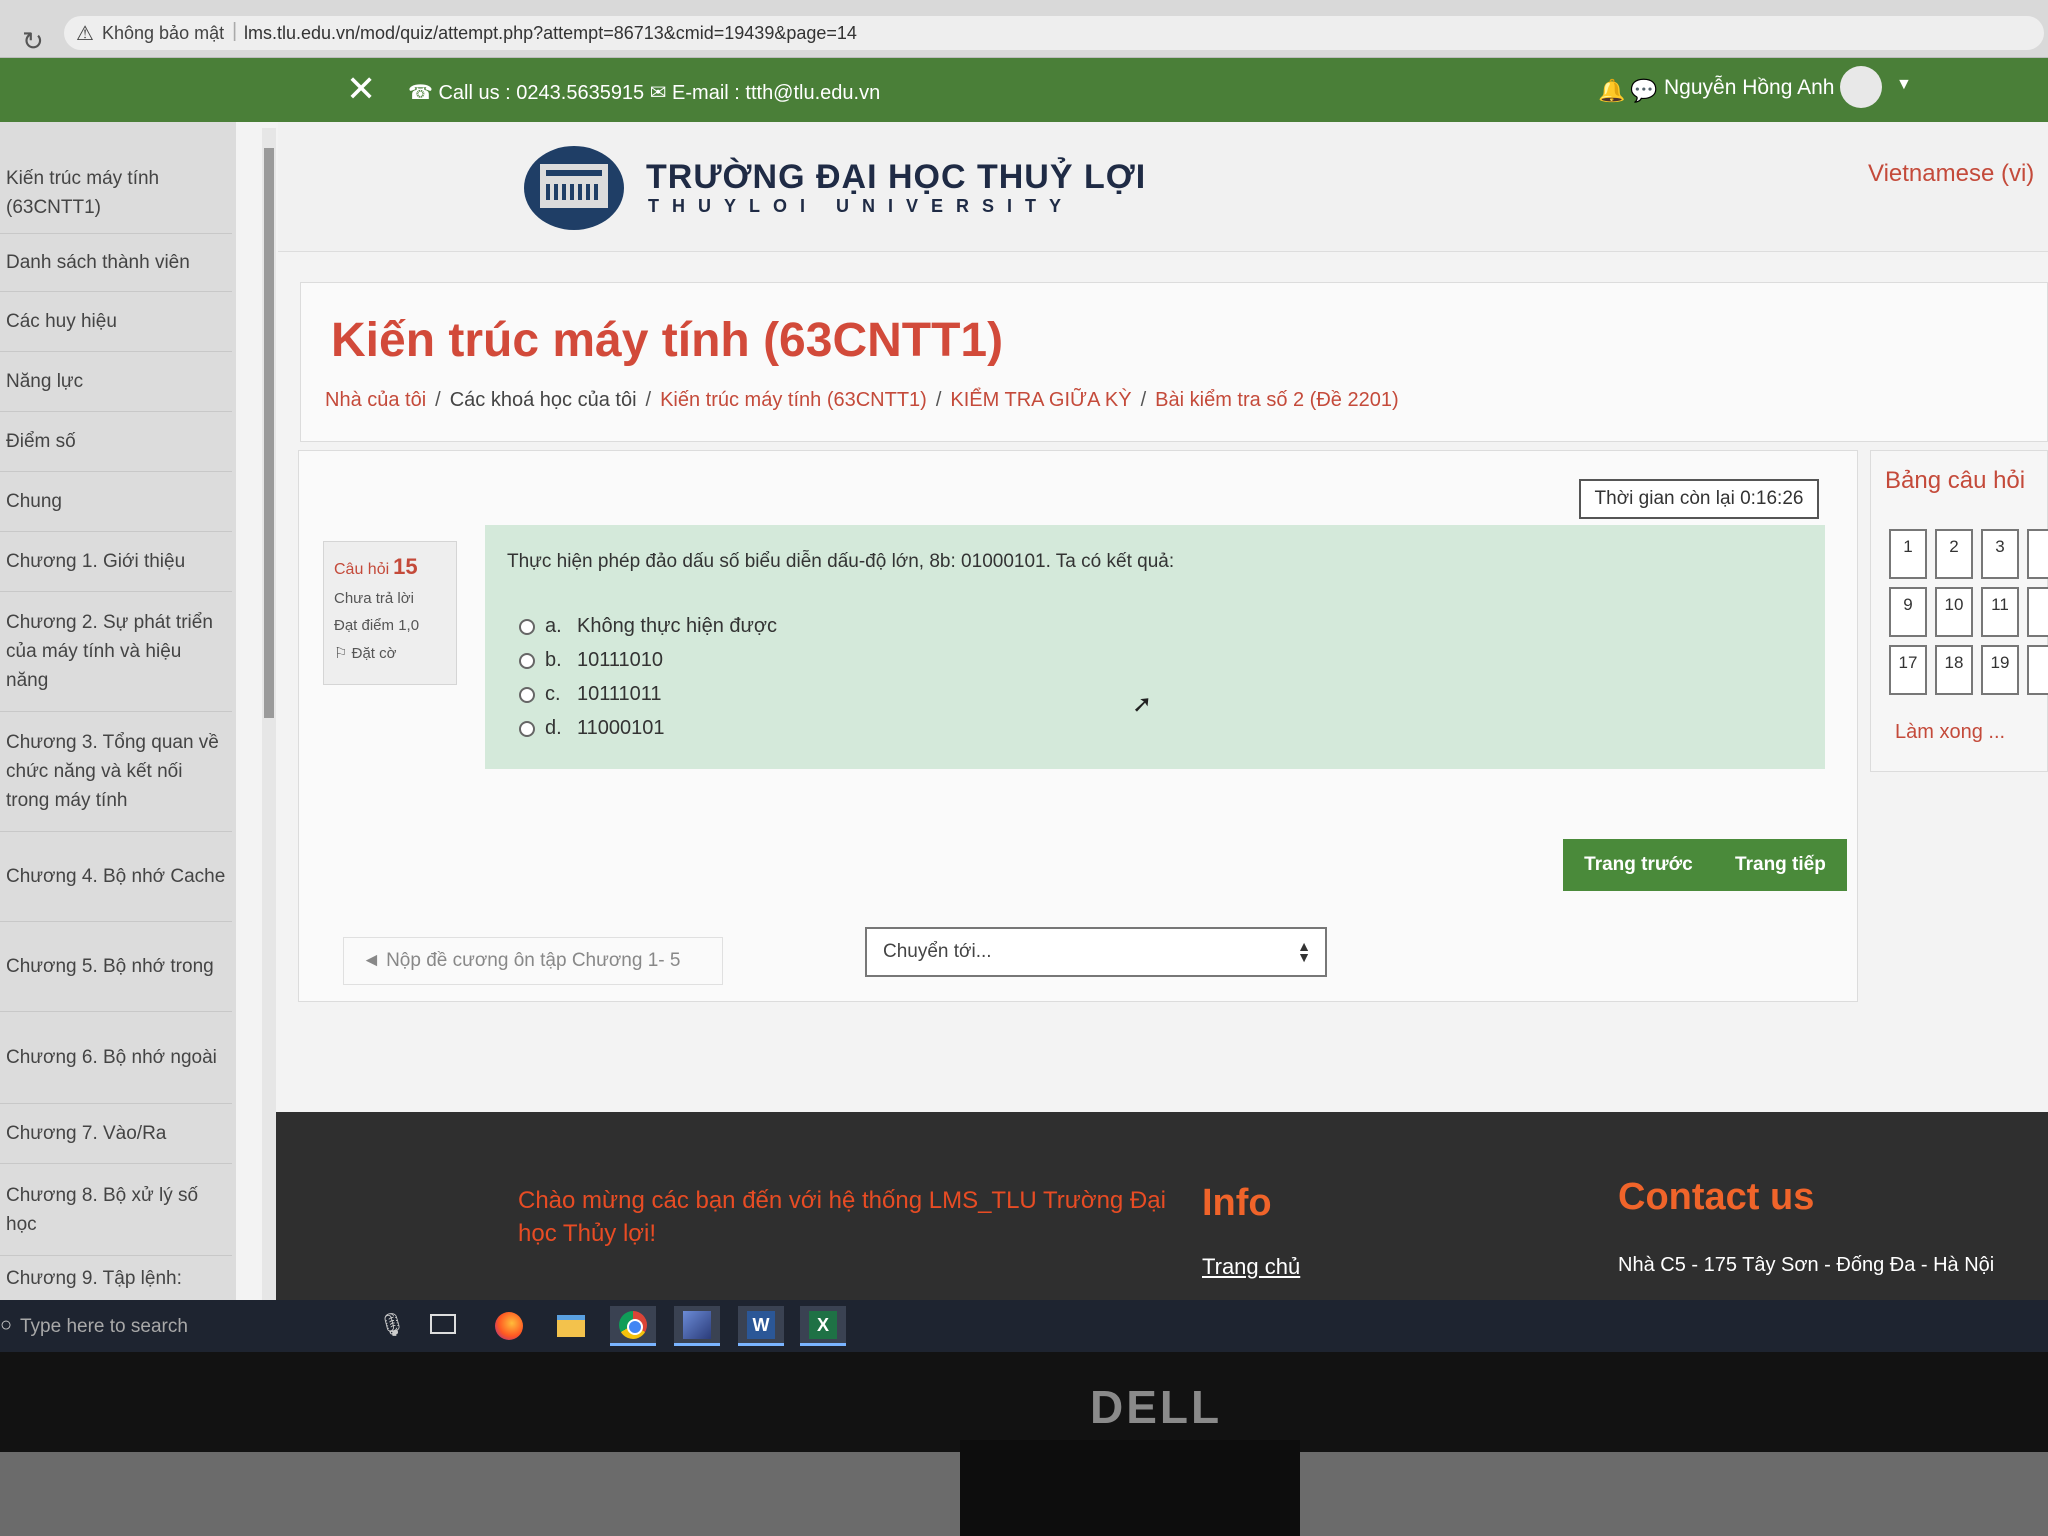 This screenshot has width=2048, height=1536. What do you see at coordinates (509, 1326) in the screenshot?
I see `firefox-icon` at bounding box center [509, 1326].